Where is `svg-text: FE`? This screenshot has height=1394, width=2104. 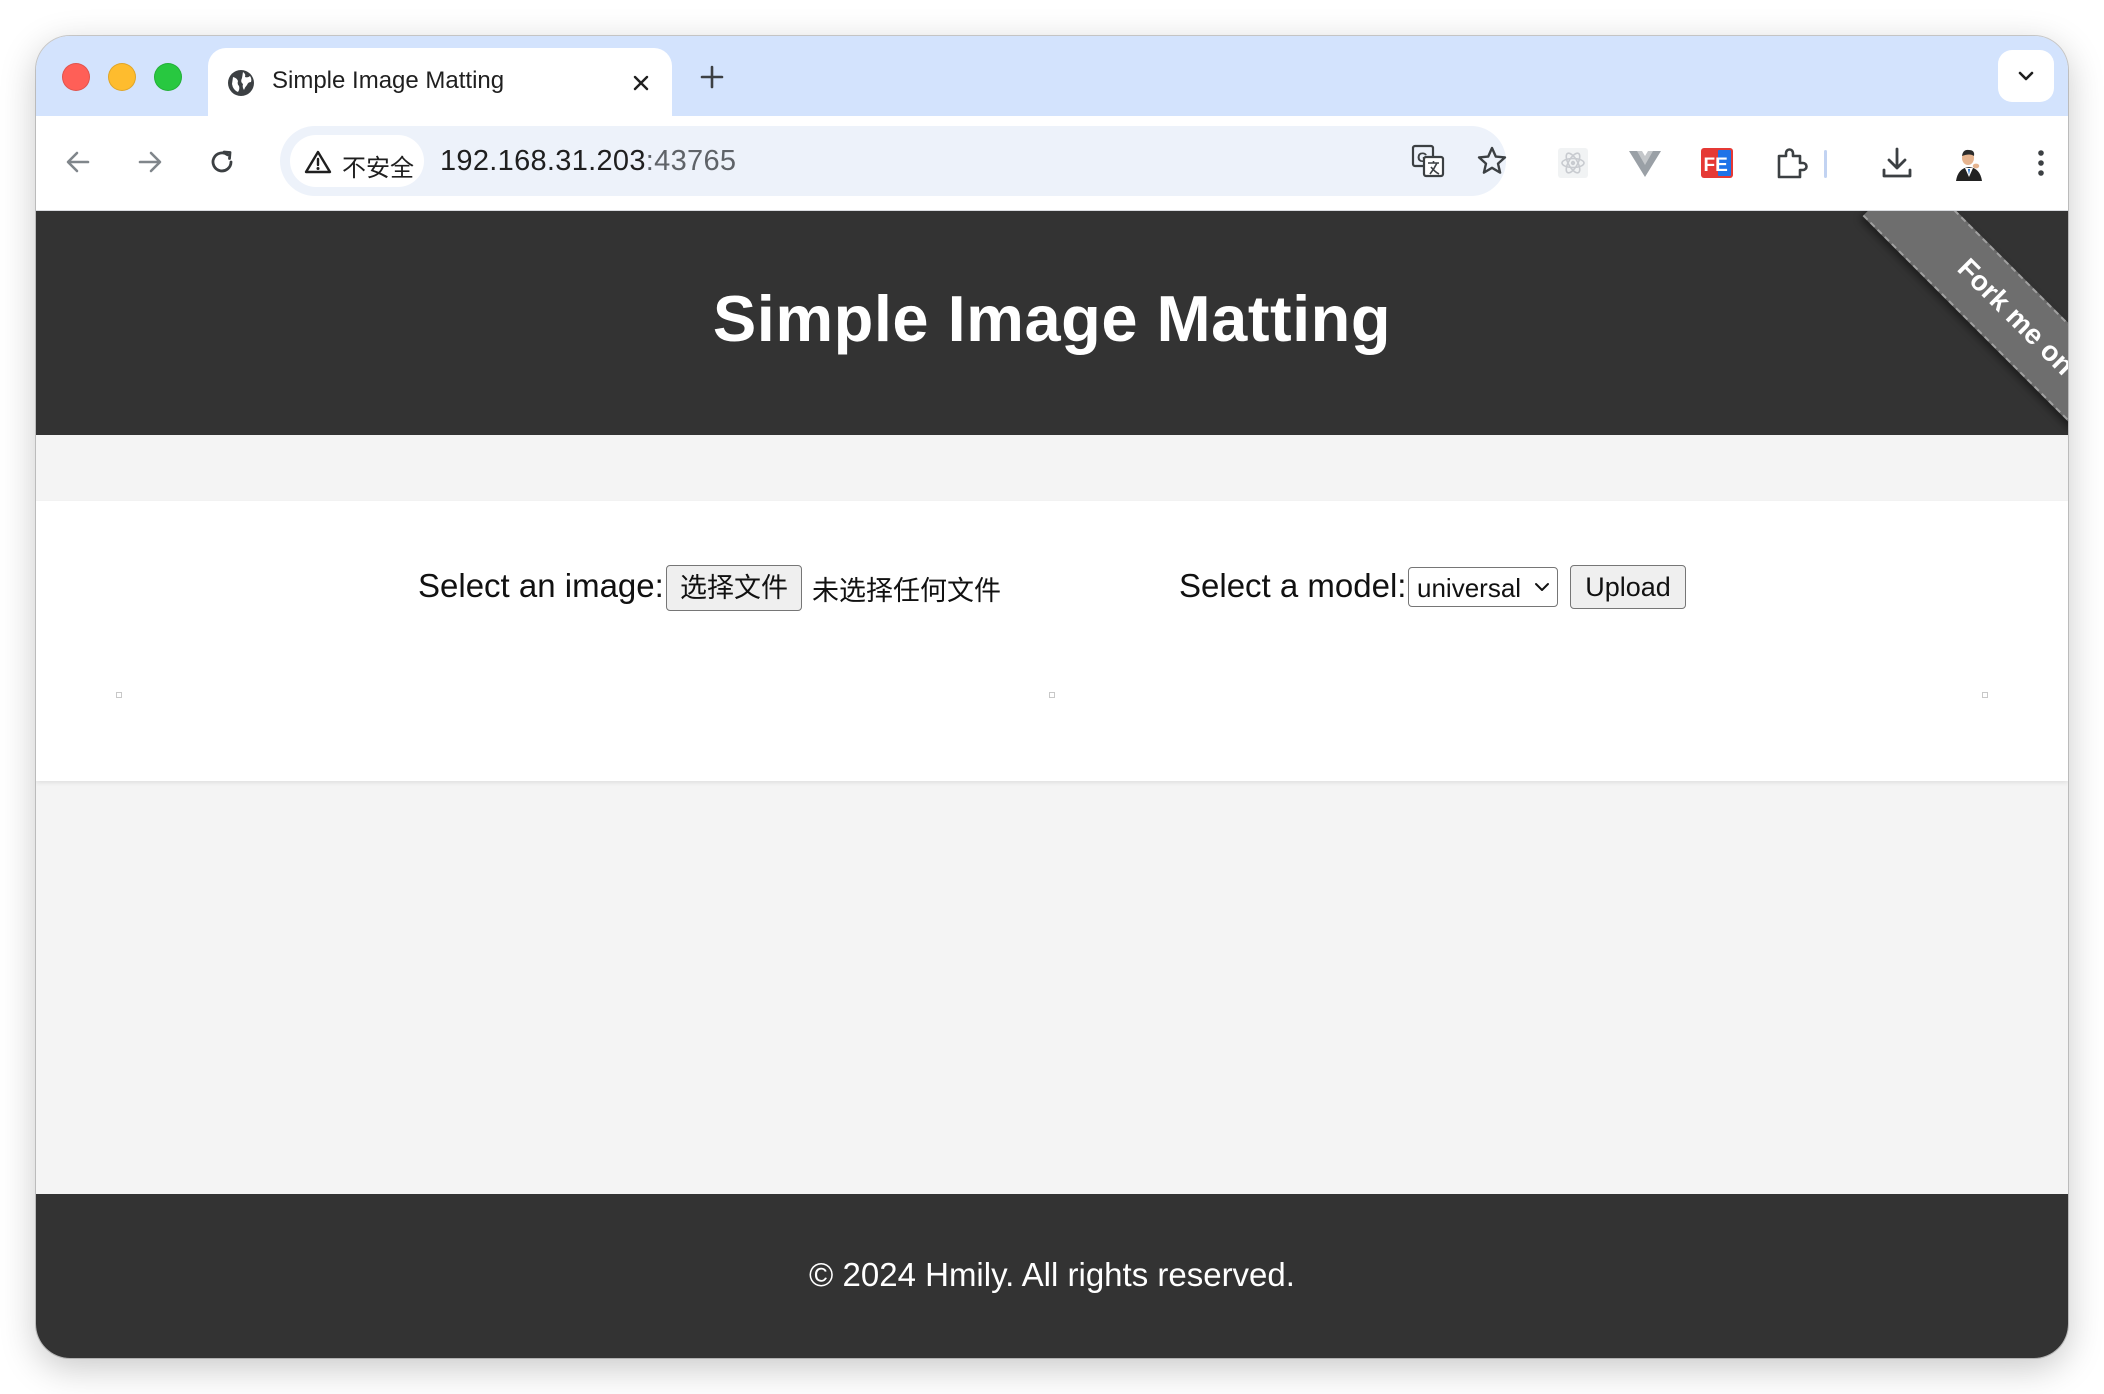 svg-text: FE is located at coordinates (1716, 165).